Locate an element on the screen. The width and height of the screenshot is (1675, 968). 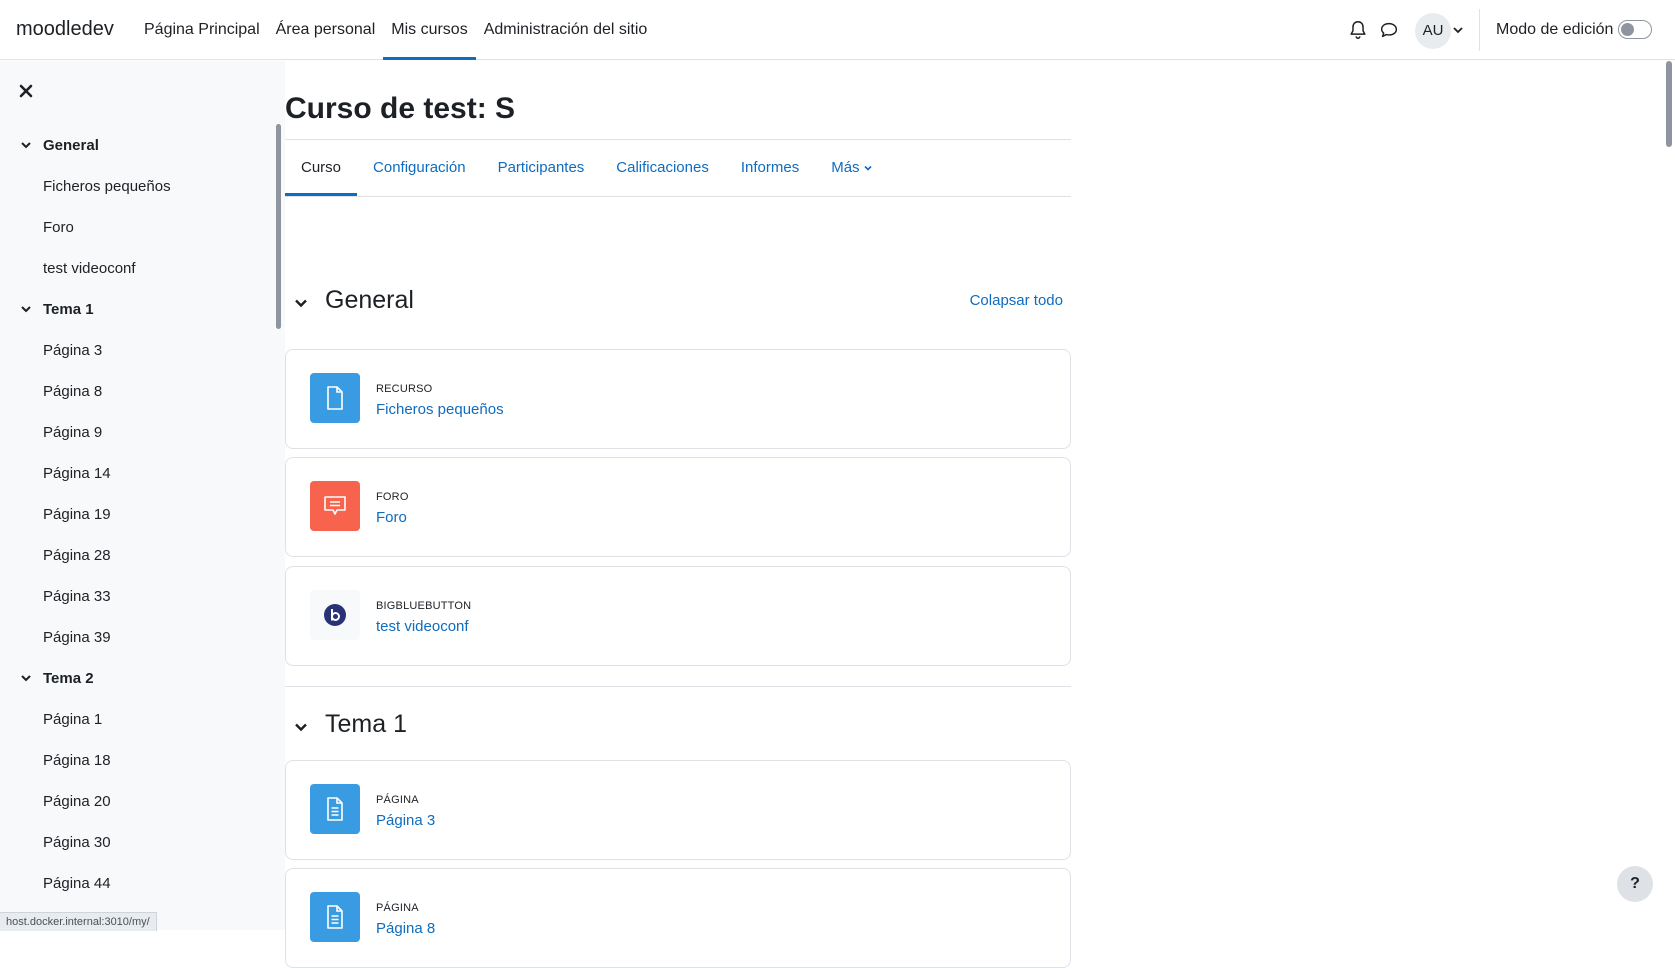
course-index-label: Foro is located at coordinates (58, 227).